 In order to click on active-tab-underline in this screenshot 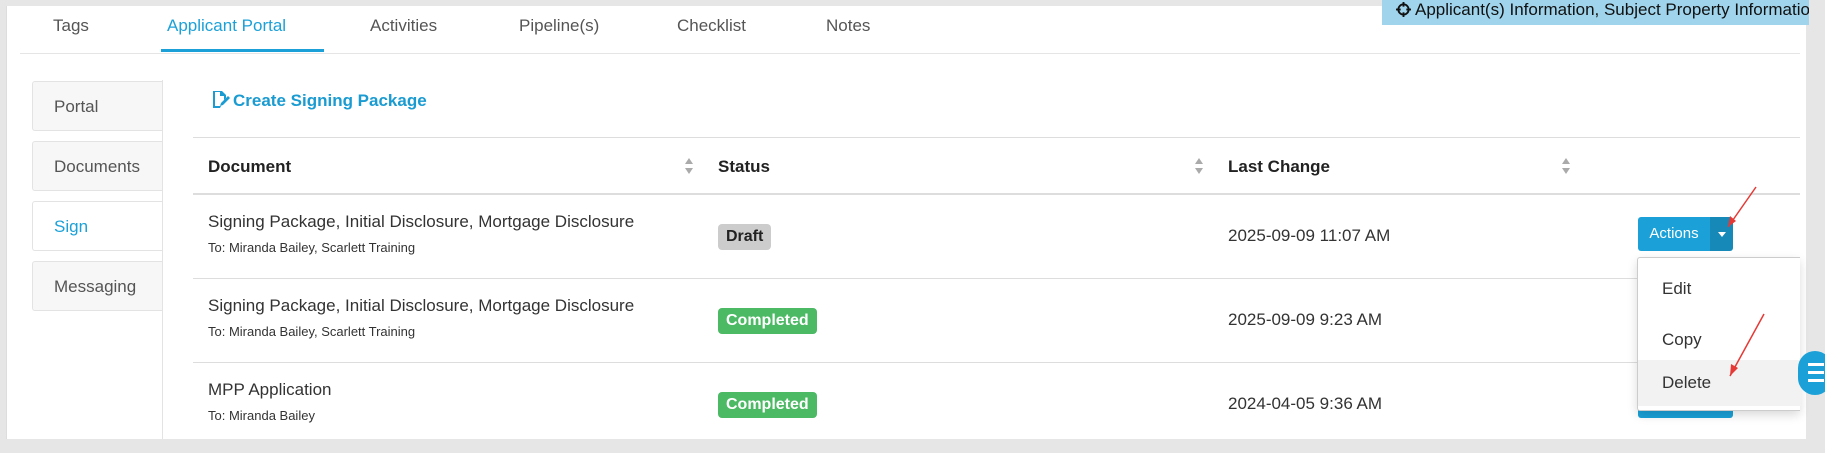, I will do `click(242, 50)`.